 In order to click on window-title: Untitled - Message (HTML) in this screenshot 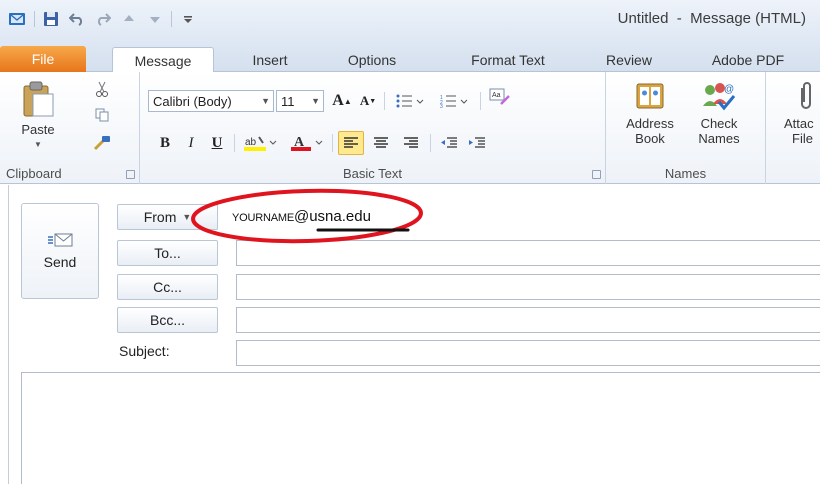, I will do `click(711, 18)`.